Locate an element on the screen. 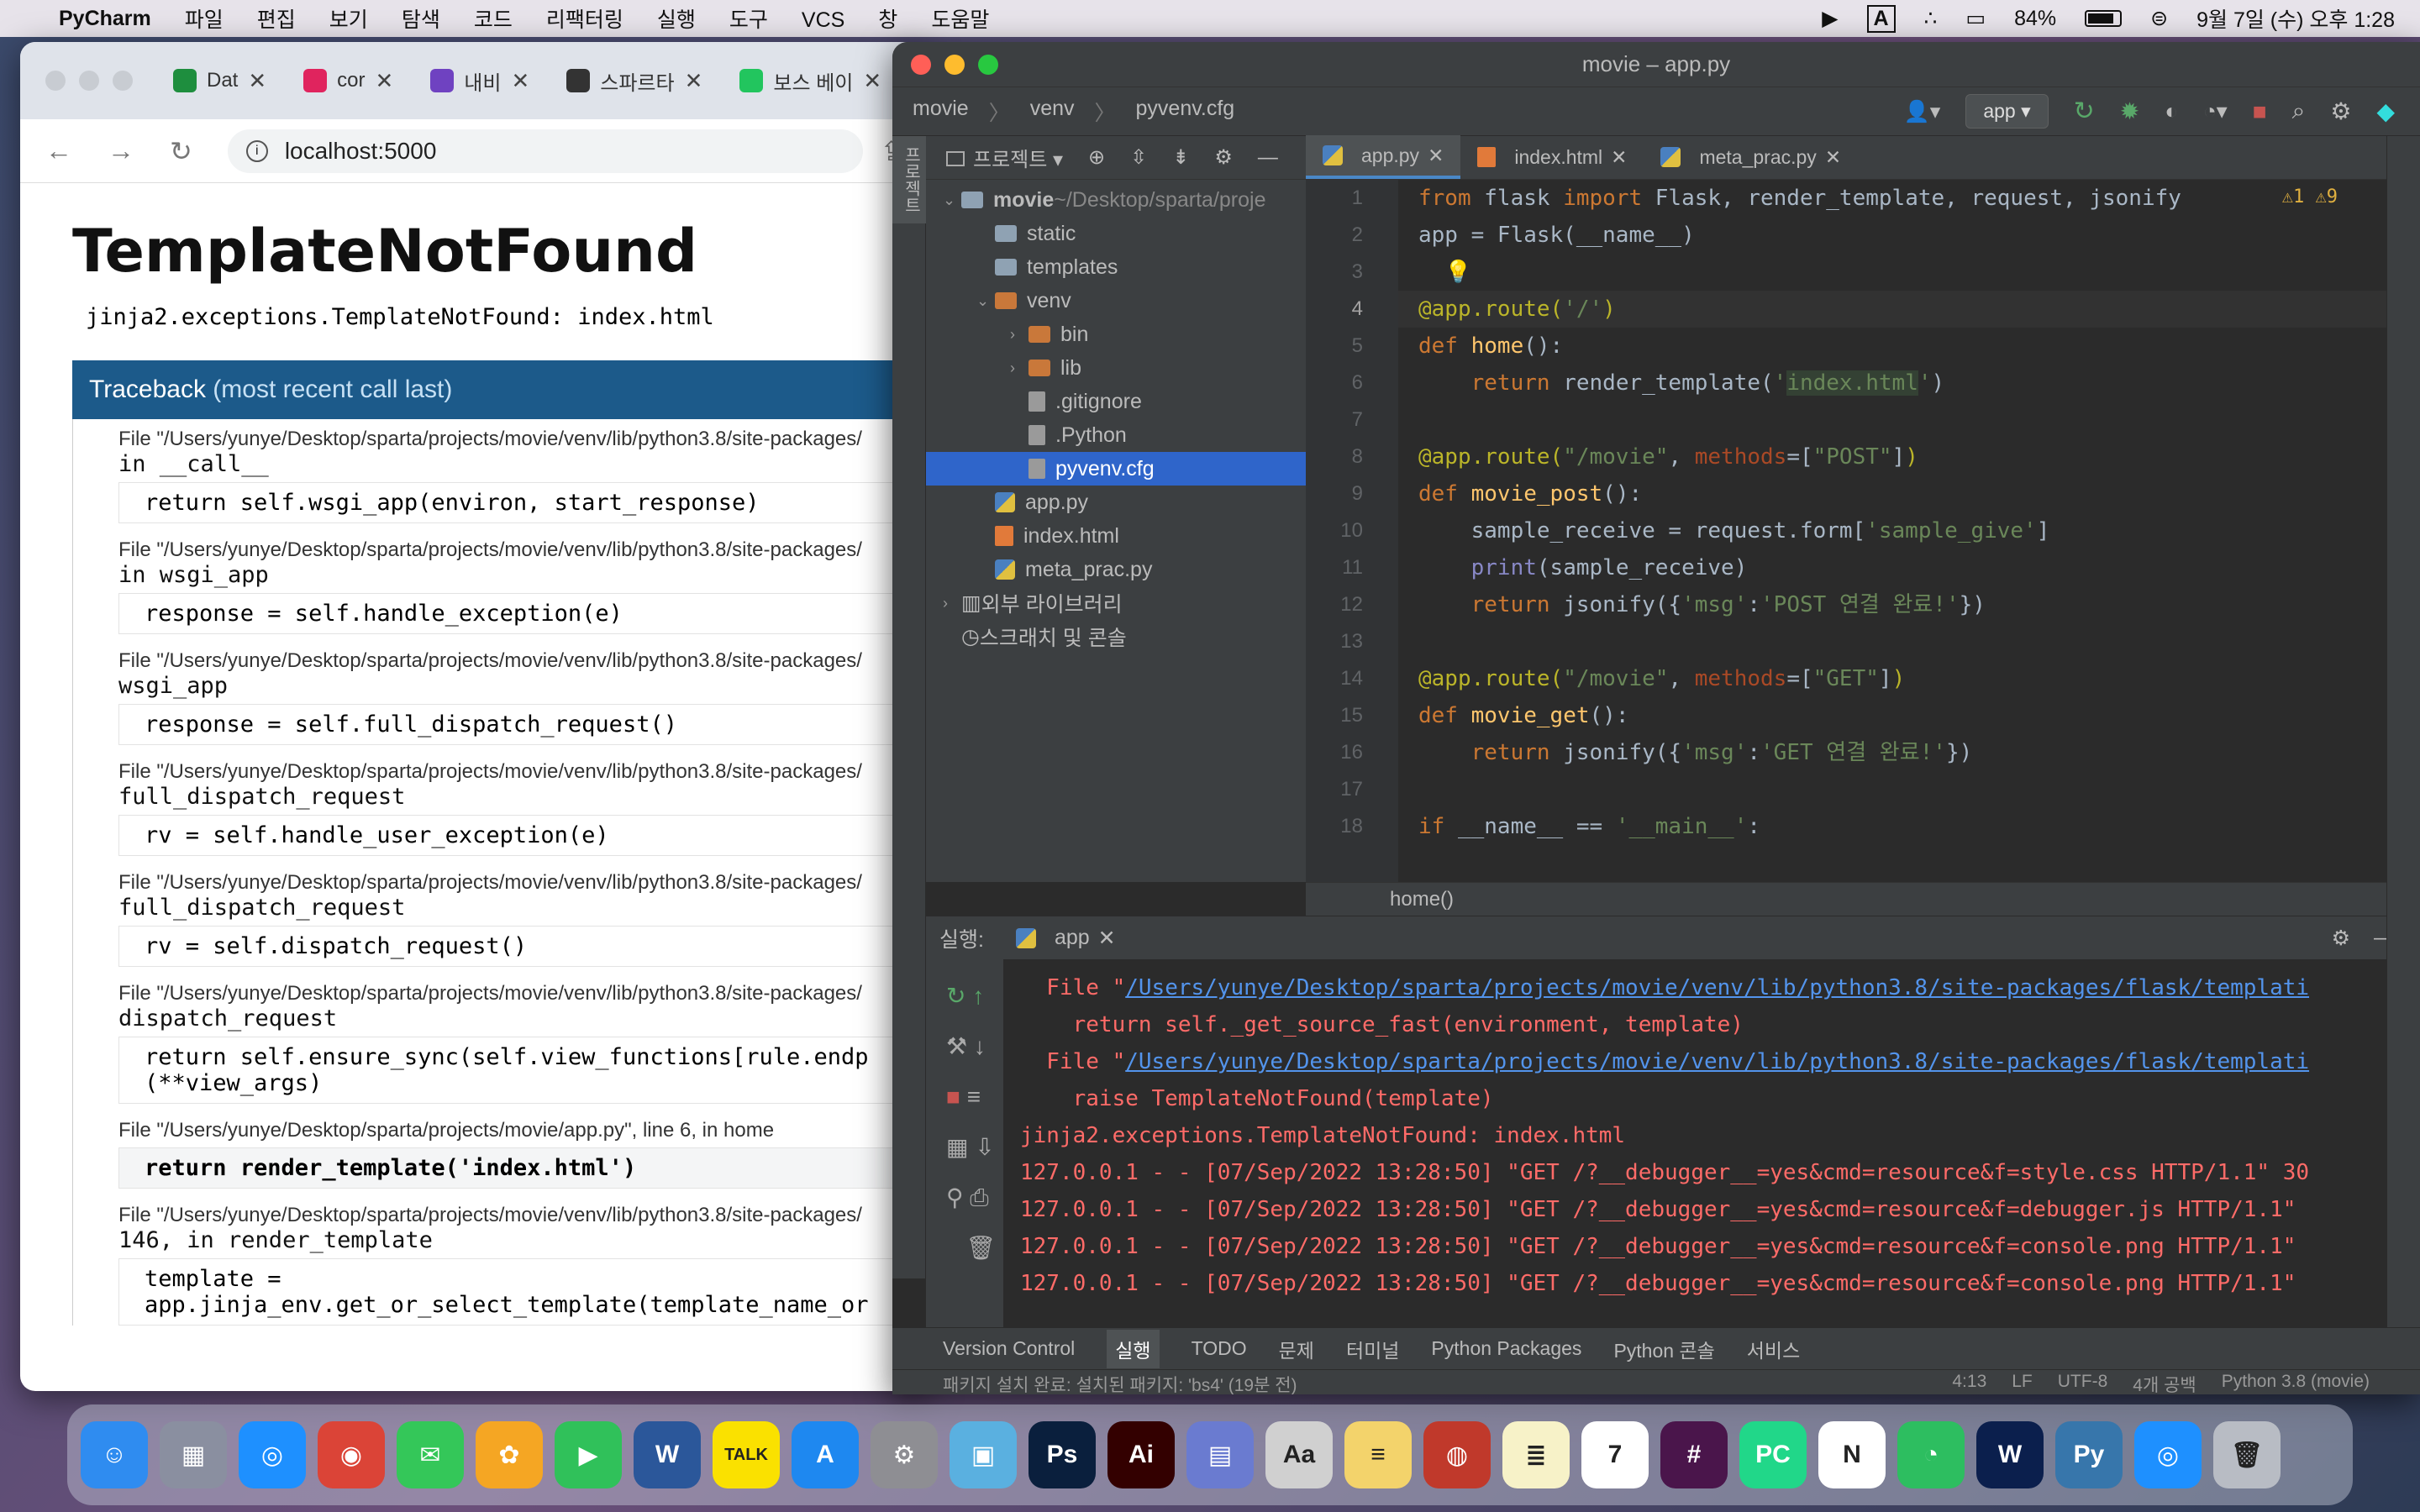  finder-icon: ☺ is located at coordinates (114, 1454).